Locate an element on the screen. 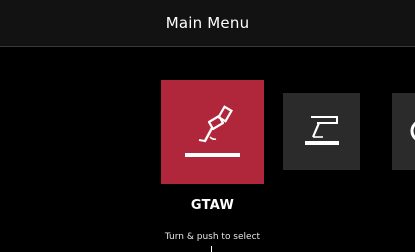  menu-item-next is located at coordinates (403, 131).